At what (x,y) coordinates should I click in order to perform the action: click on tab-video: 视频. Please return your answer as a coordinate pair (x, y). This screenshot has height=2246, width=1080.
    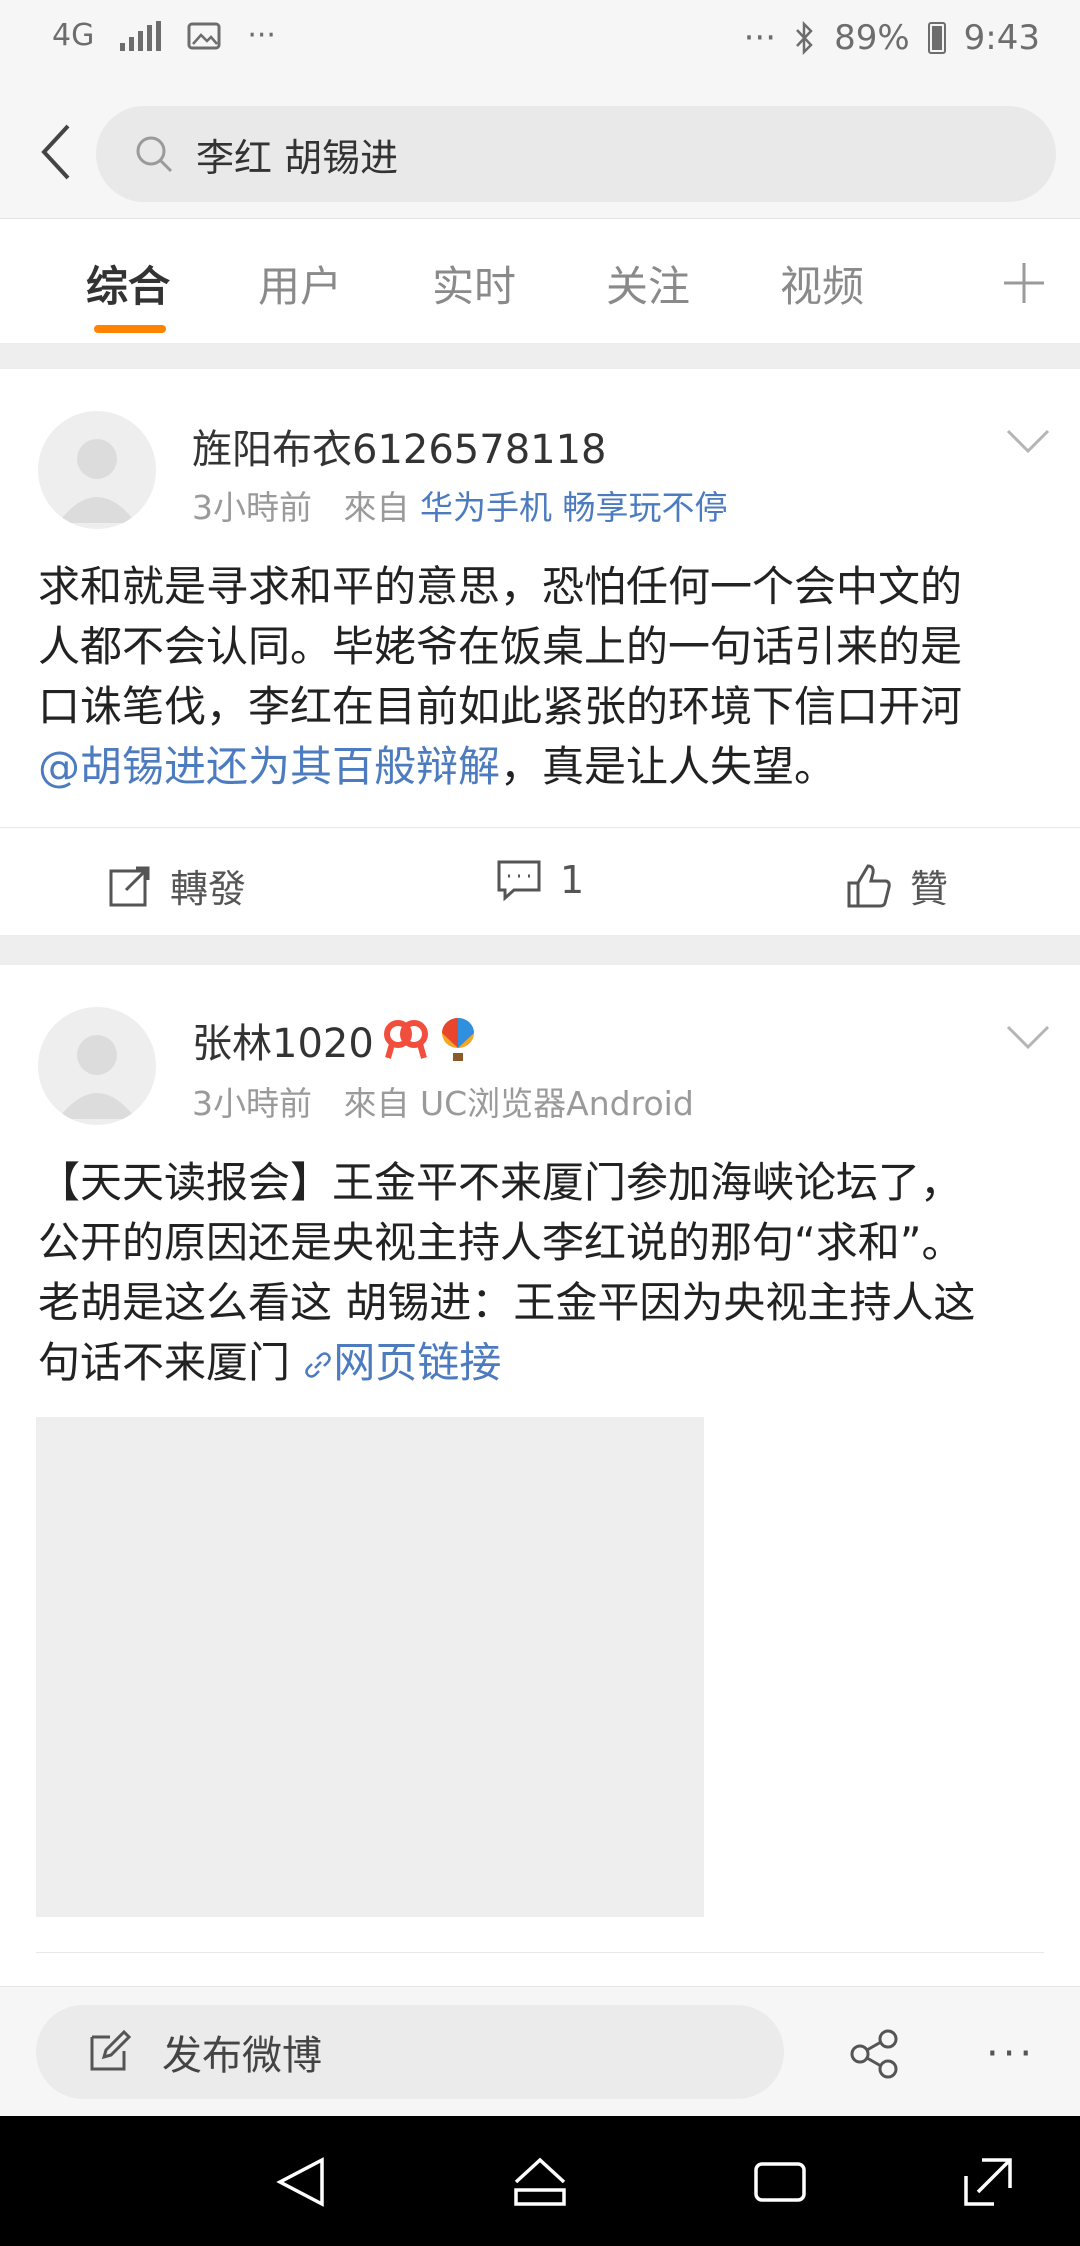
    Looking at the image, I should click on (822, 283).